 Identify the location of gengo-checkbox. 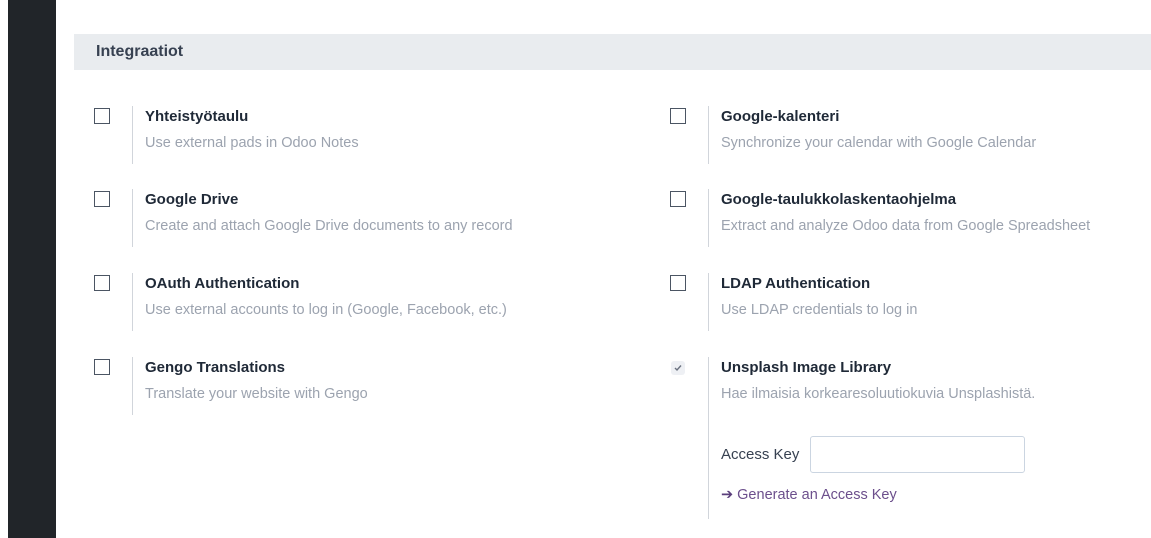
(102, 367).